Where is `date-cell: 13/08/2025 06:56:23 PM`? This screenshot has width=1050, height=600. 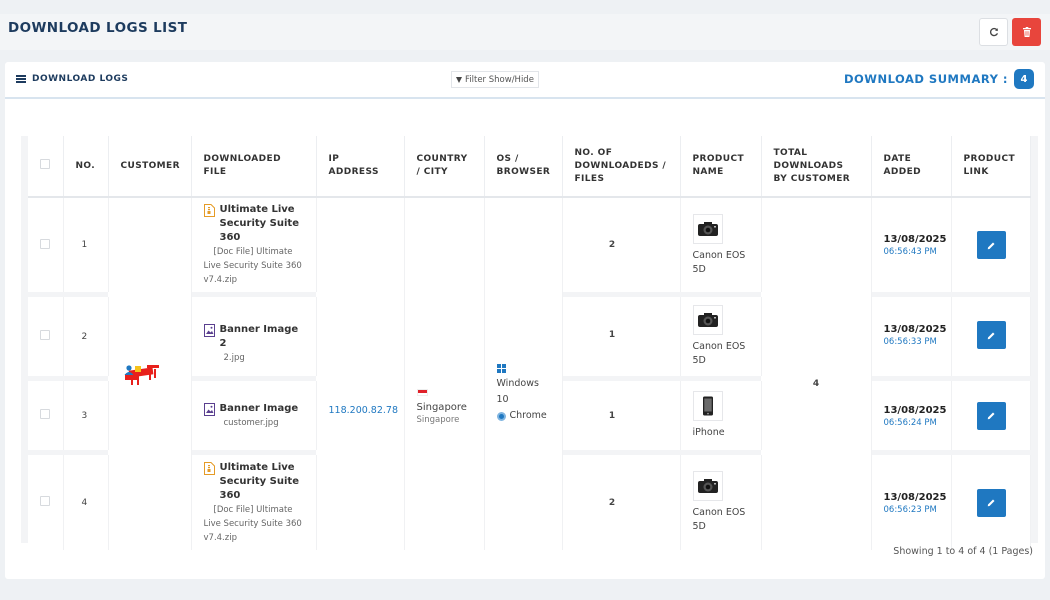 date-cell: 13/08/2025 06:56:23 PM is located at coordinates (911, 502).